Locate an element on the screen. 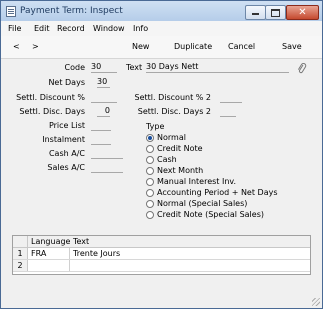 The image size is (323, 309). resize-grip-icon is located at coordinates (316, 302).